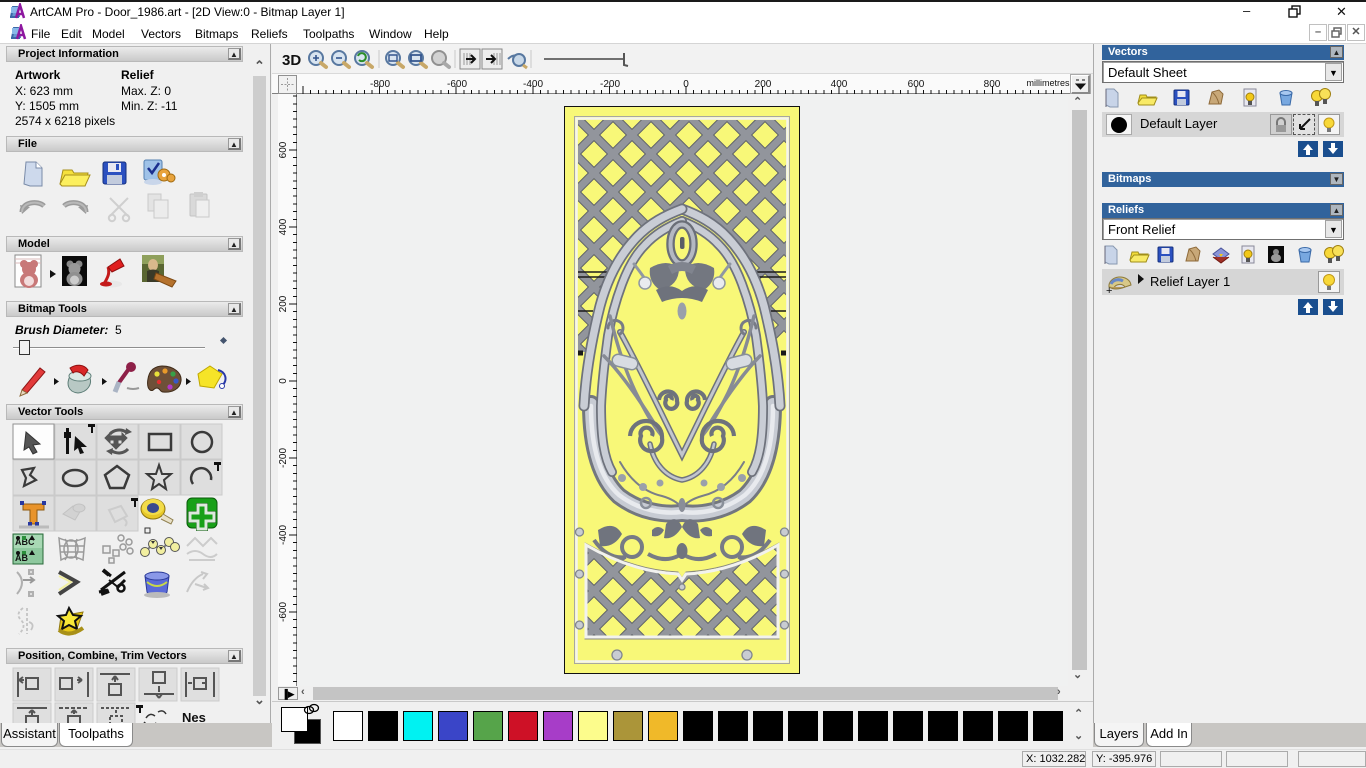 The height and width of the screenshot is (768, 1366). Describe the element at coordinates (291, 60) in the screenshot. I see `svg-text: 3D` at that location.